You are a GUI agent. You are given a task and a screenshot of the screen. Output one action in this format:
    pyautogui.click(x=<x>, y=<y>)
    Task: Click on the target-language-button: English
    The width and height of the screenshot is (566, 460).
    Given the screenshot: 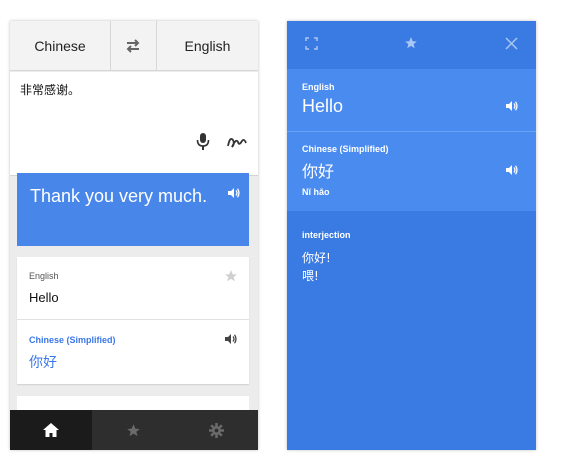 What is the action you would take?
    pyautogui.click(x=207, y=46)
    